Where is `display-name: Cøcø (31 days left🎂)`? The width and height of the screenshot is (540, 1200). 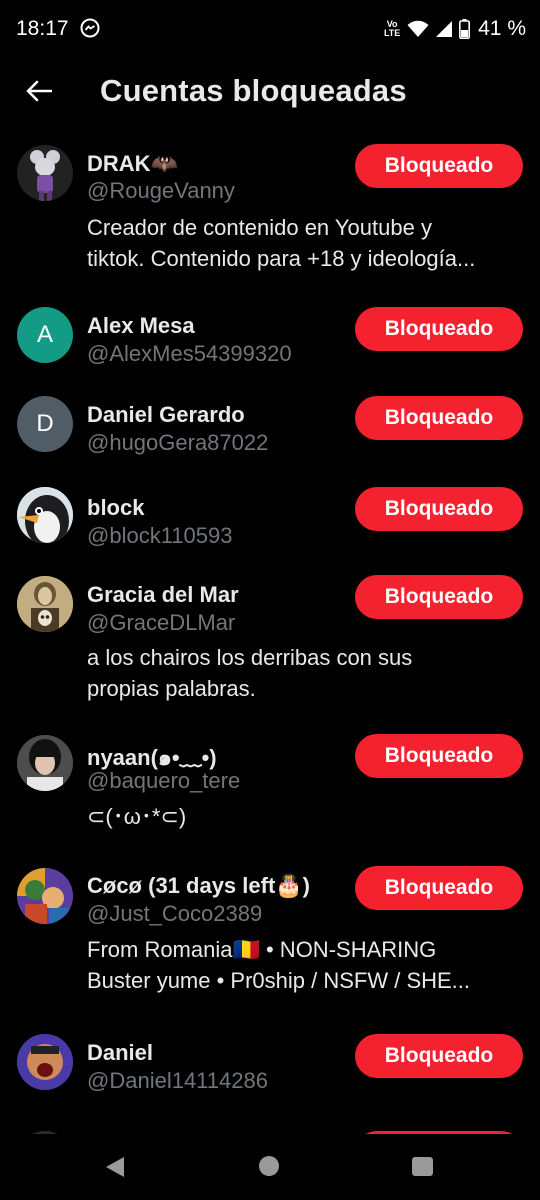 display-name: Cøcø (31 days left🎂) is located at coordinates (198, 885).